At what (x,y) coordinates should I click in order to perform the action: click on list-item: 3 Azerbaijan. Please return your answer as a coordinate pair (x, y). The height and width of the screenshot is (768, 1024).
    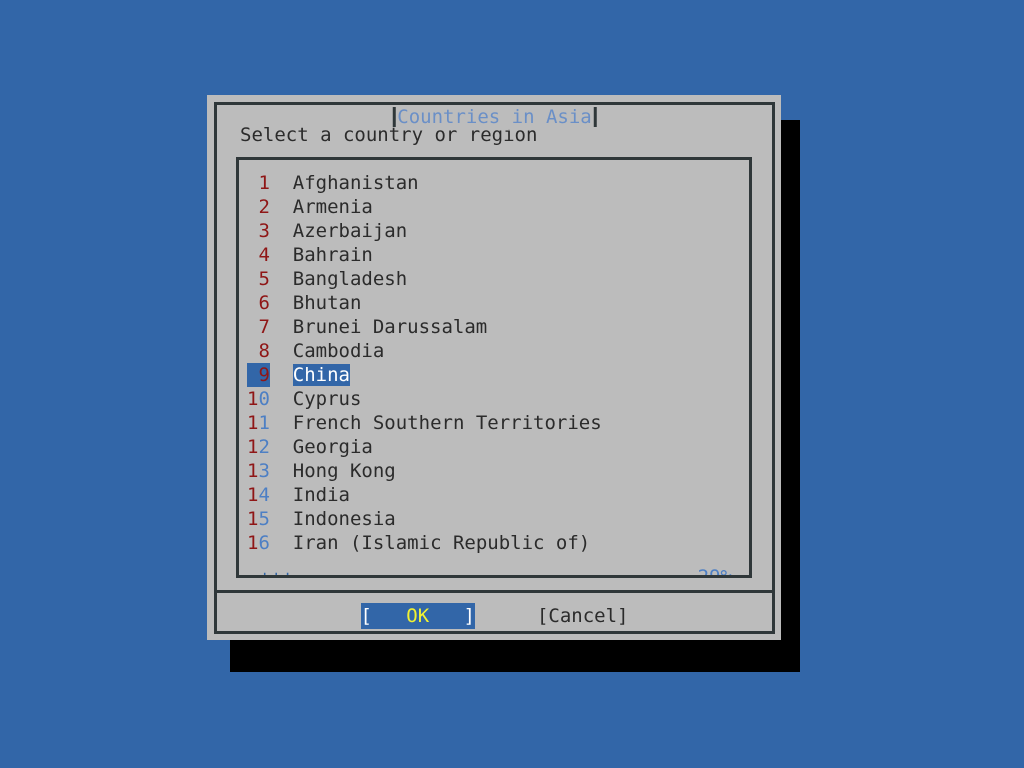
    Looking at the image, I should click on (494, 231).